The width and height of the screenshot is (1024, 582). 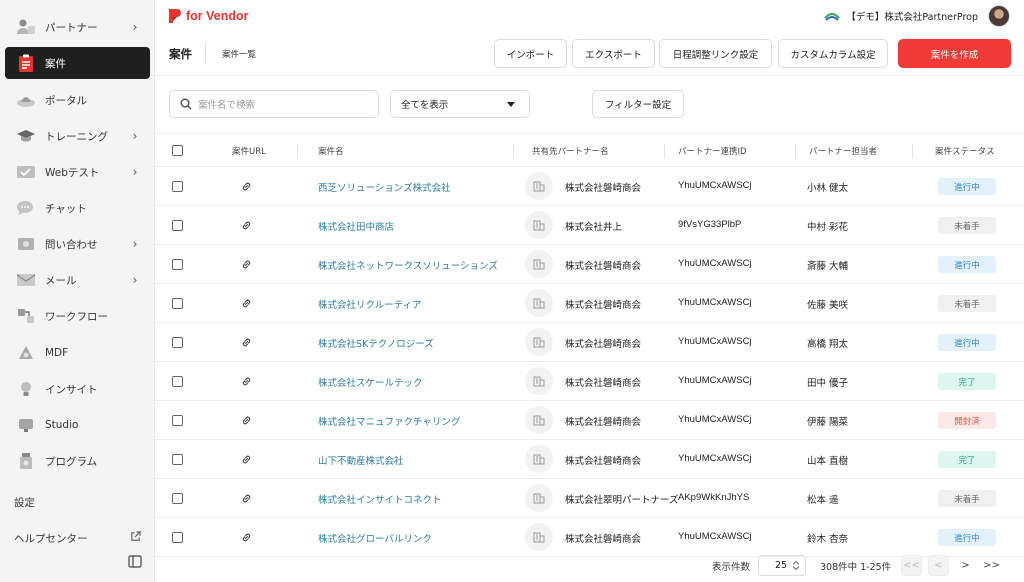 I want to click on sidebar-item-webtest: Webテスト ›, so click(x=77, y=172).